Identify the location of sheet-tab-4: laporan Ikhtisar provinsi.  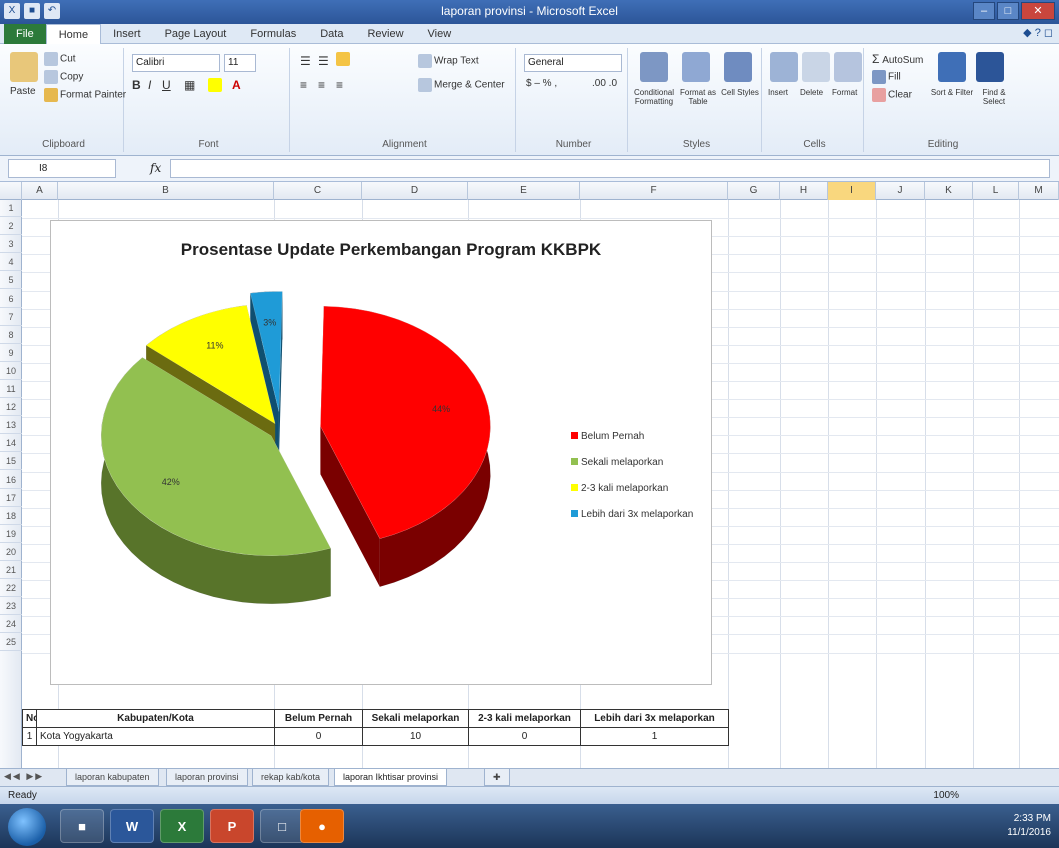
(391, 777).